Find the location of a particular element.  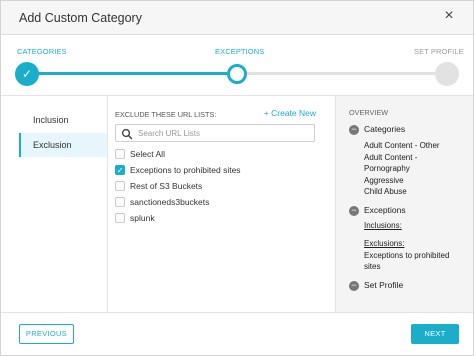

list-item-select-all: Select All is located at coordinates (220, 154).